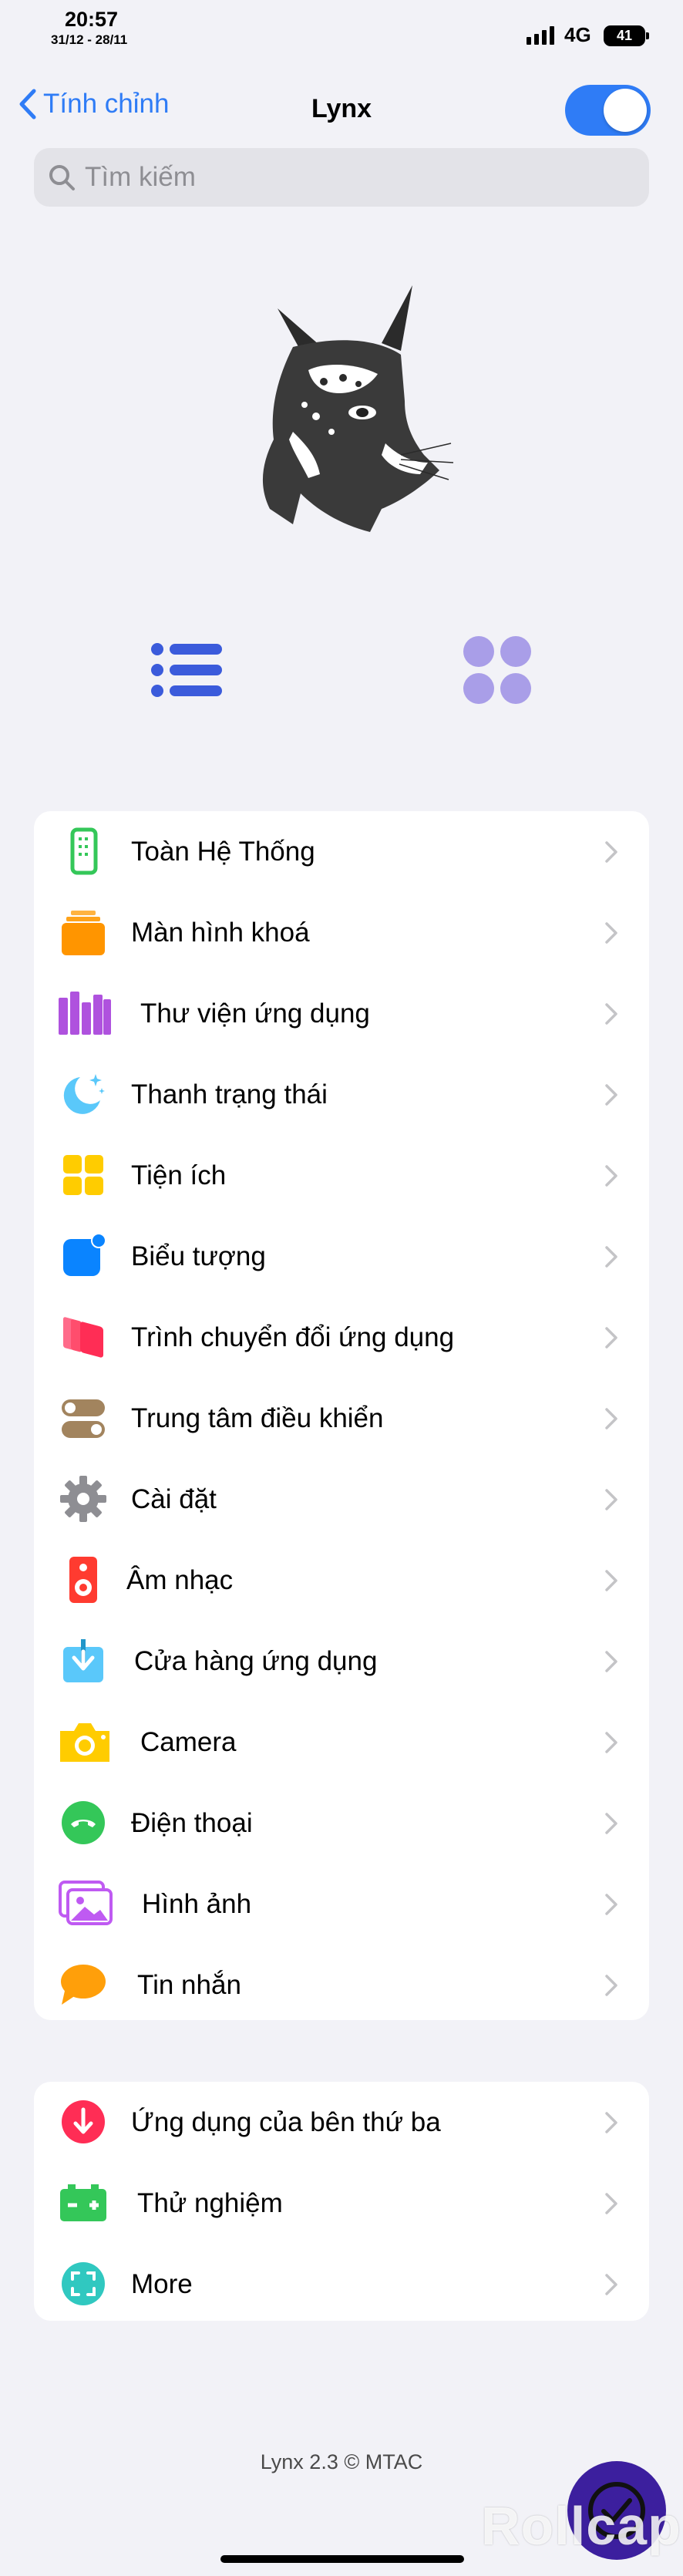  Describe the element at coordinates (341, 1095) in the screenshot. I see `menu-item-thanh-trang-thai: Thanh trạng thái` at that location.